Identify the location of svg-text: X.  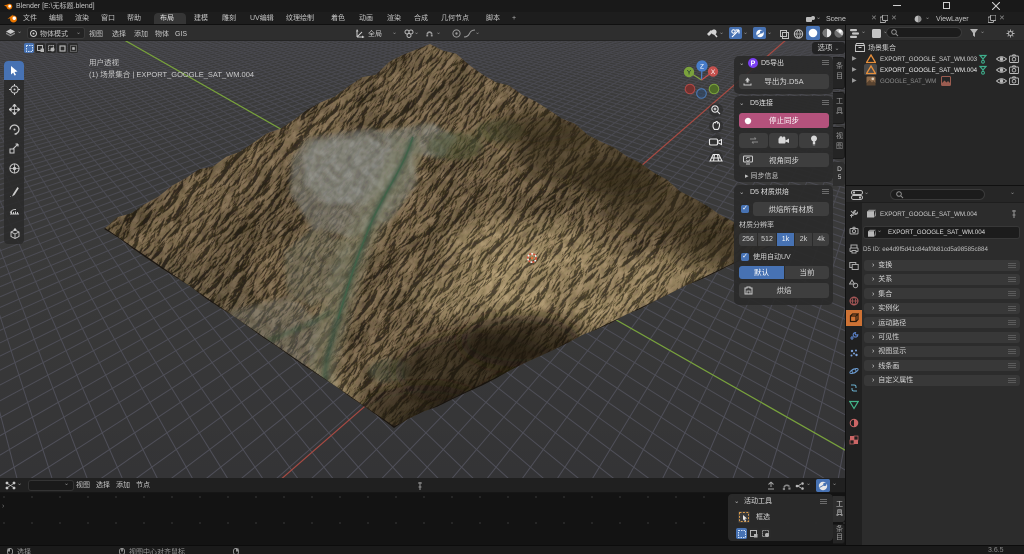
(713, 72).